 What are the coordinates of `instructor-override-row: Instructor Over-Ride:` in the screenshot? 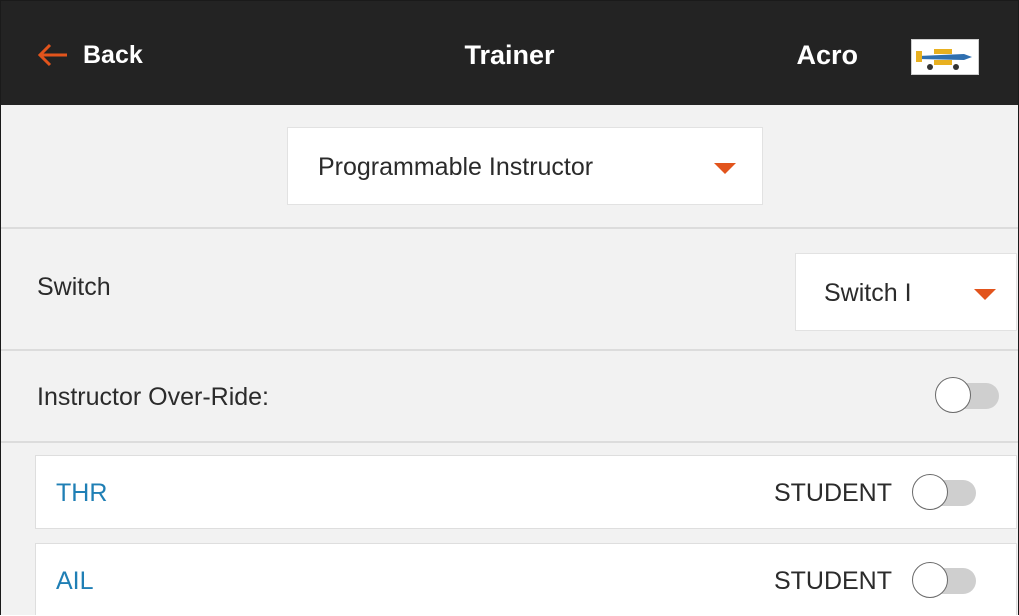 It's located at (509, 397).